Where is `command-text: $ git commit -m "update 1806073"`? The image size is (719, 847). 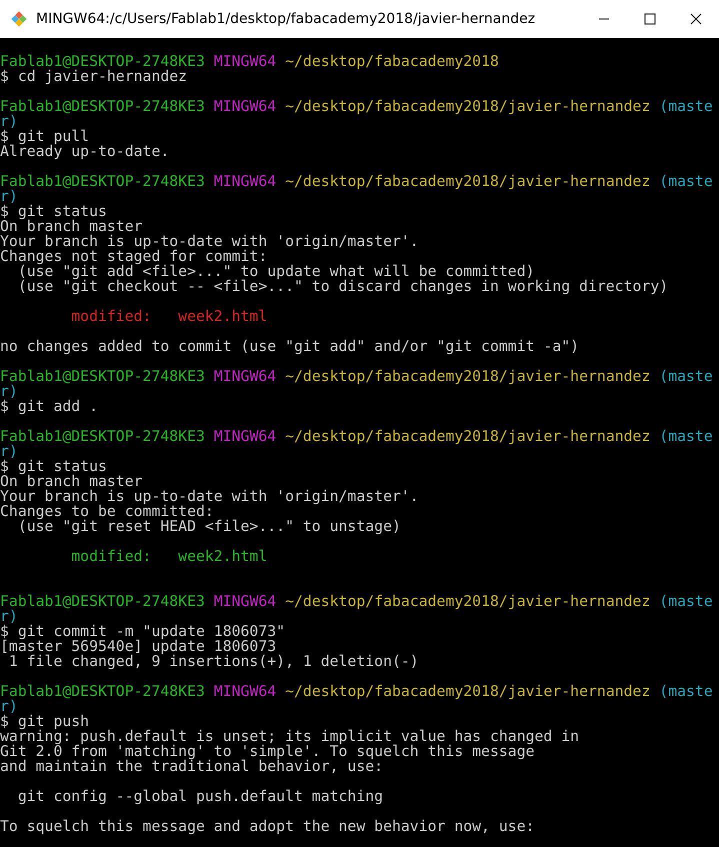
command-text: $ git commit -m "update 1806073" is located at coordinates (143, 631).